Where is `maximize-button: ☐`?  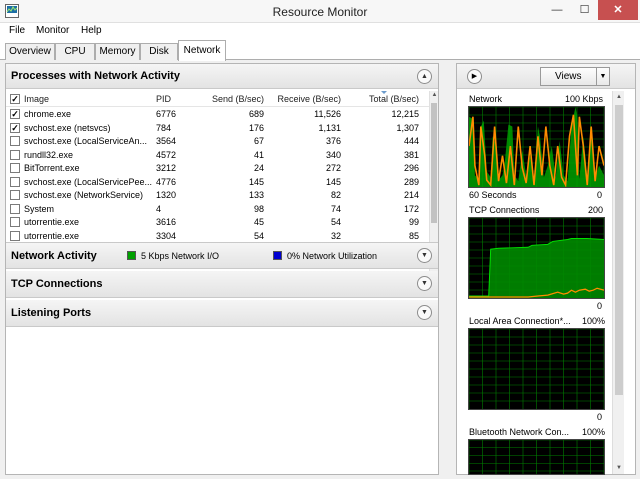
maximize-button: ☐ is located at coordinates (584, 10).